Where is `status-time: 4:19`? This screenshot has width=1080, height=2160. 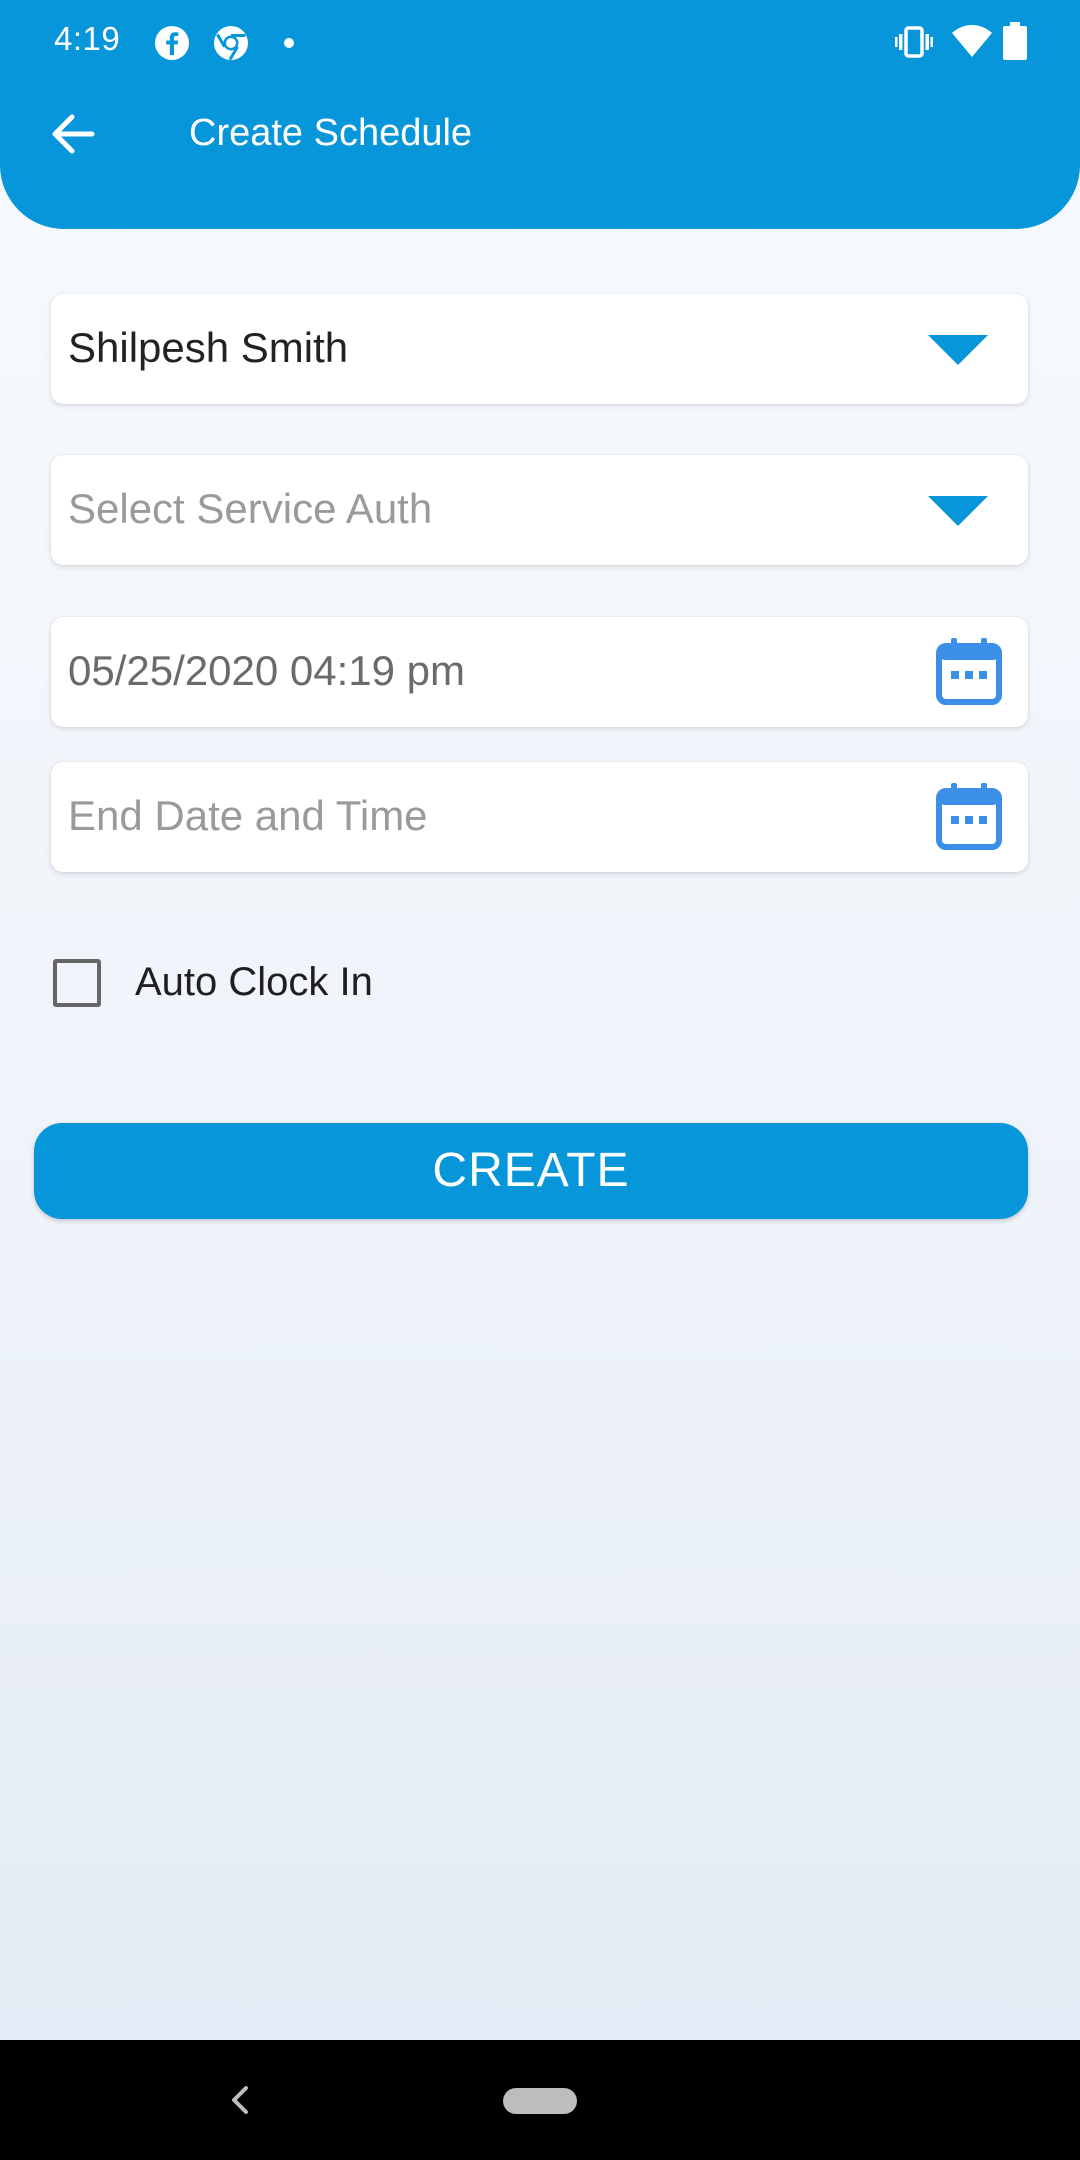 status-time: 4:19 is located at coordinates (87, 38).